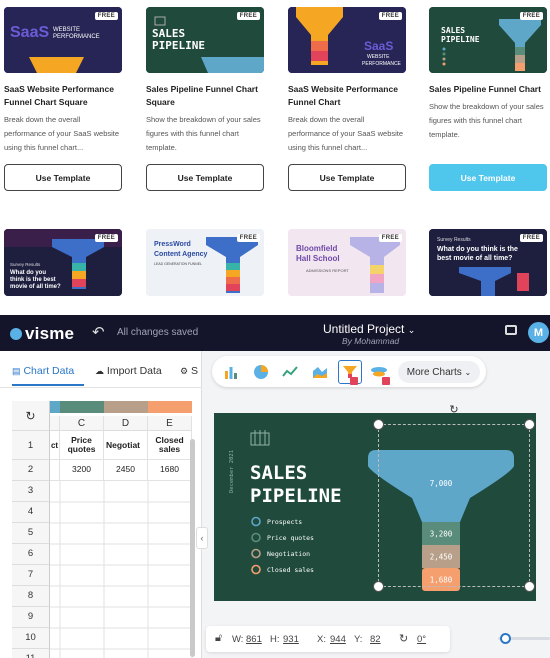 This screenshot has height=658, width=550. Describe the element at coordinates (82, 423) in the screenshot. I see `column-header: C` at that location.